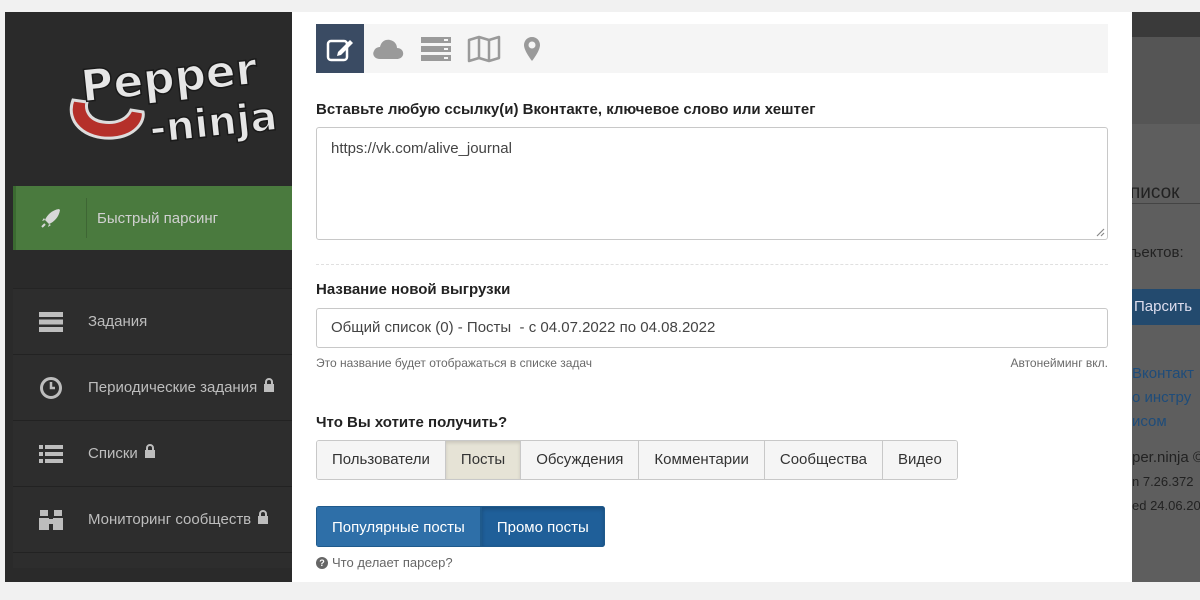 This screenshot has height=600, width=1200. Describe the element at coordinates (1166, 24) in the screenshot. I see `background-header` at that location.